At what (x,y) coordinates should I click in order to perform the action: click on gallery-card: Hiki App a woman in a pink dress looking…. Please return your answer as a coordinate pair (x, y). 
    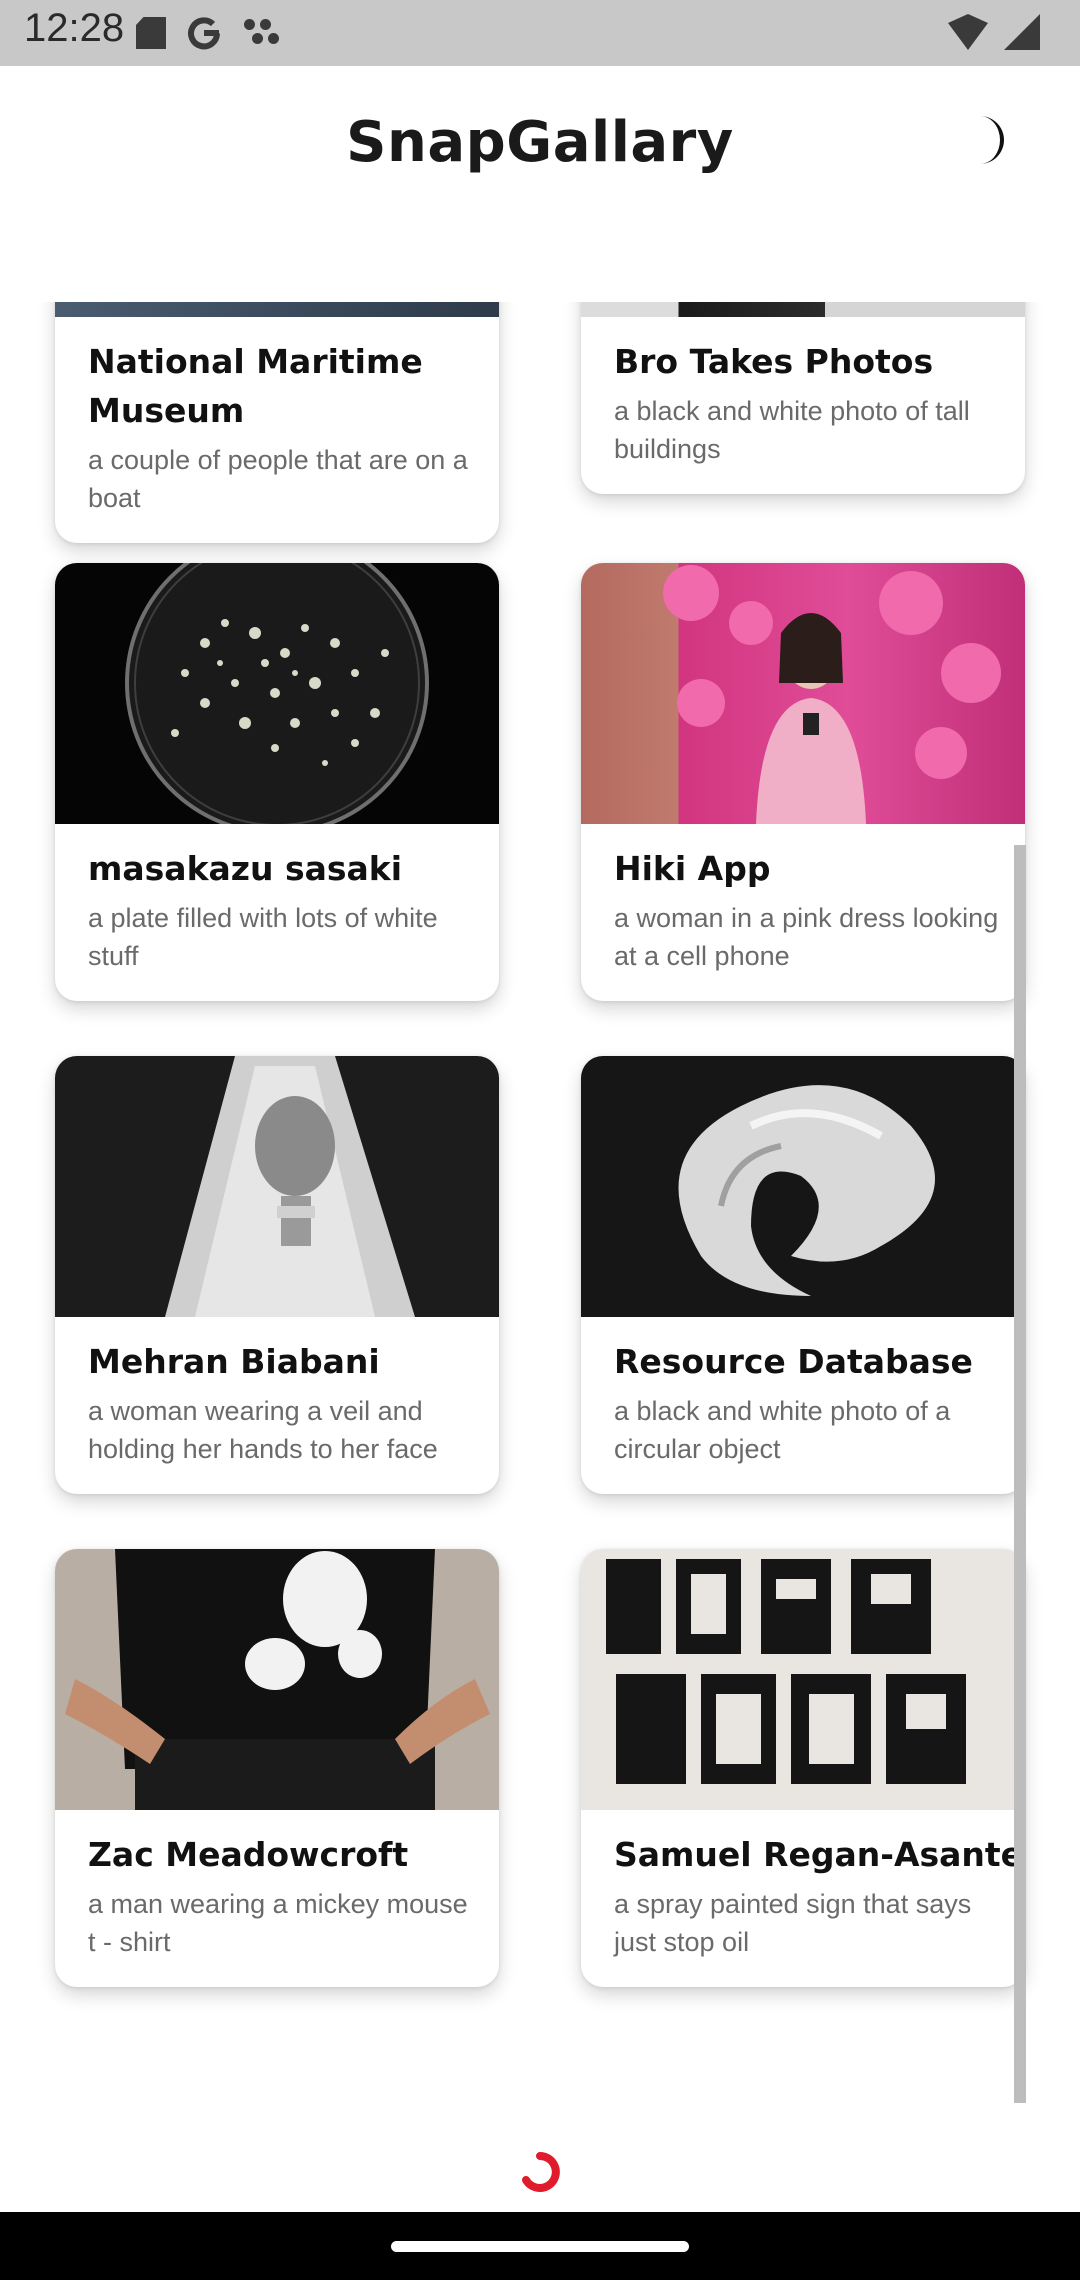
    Looking at the image, I should click on (803, 782).